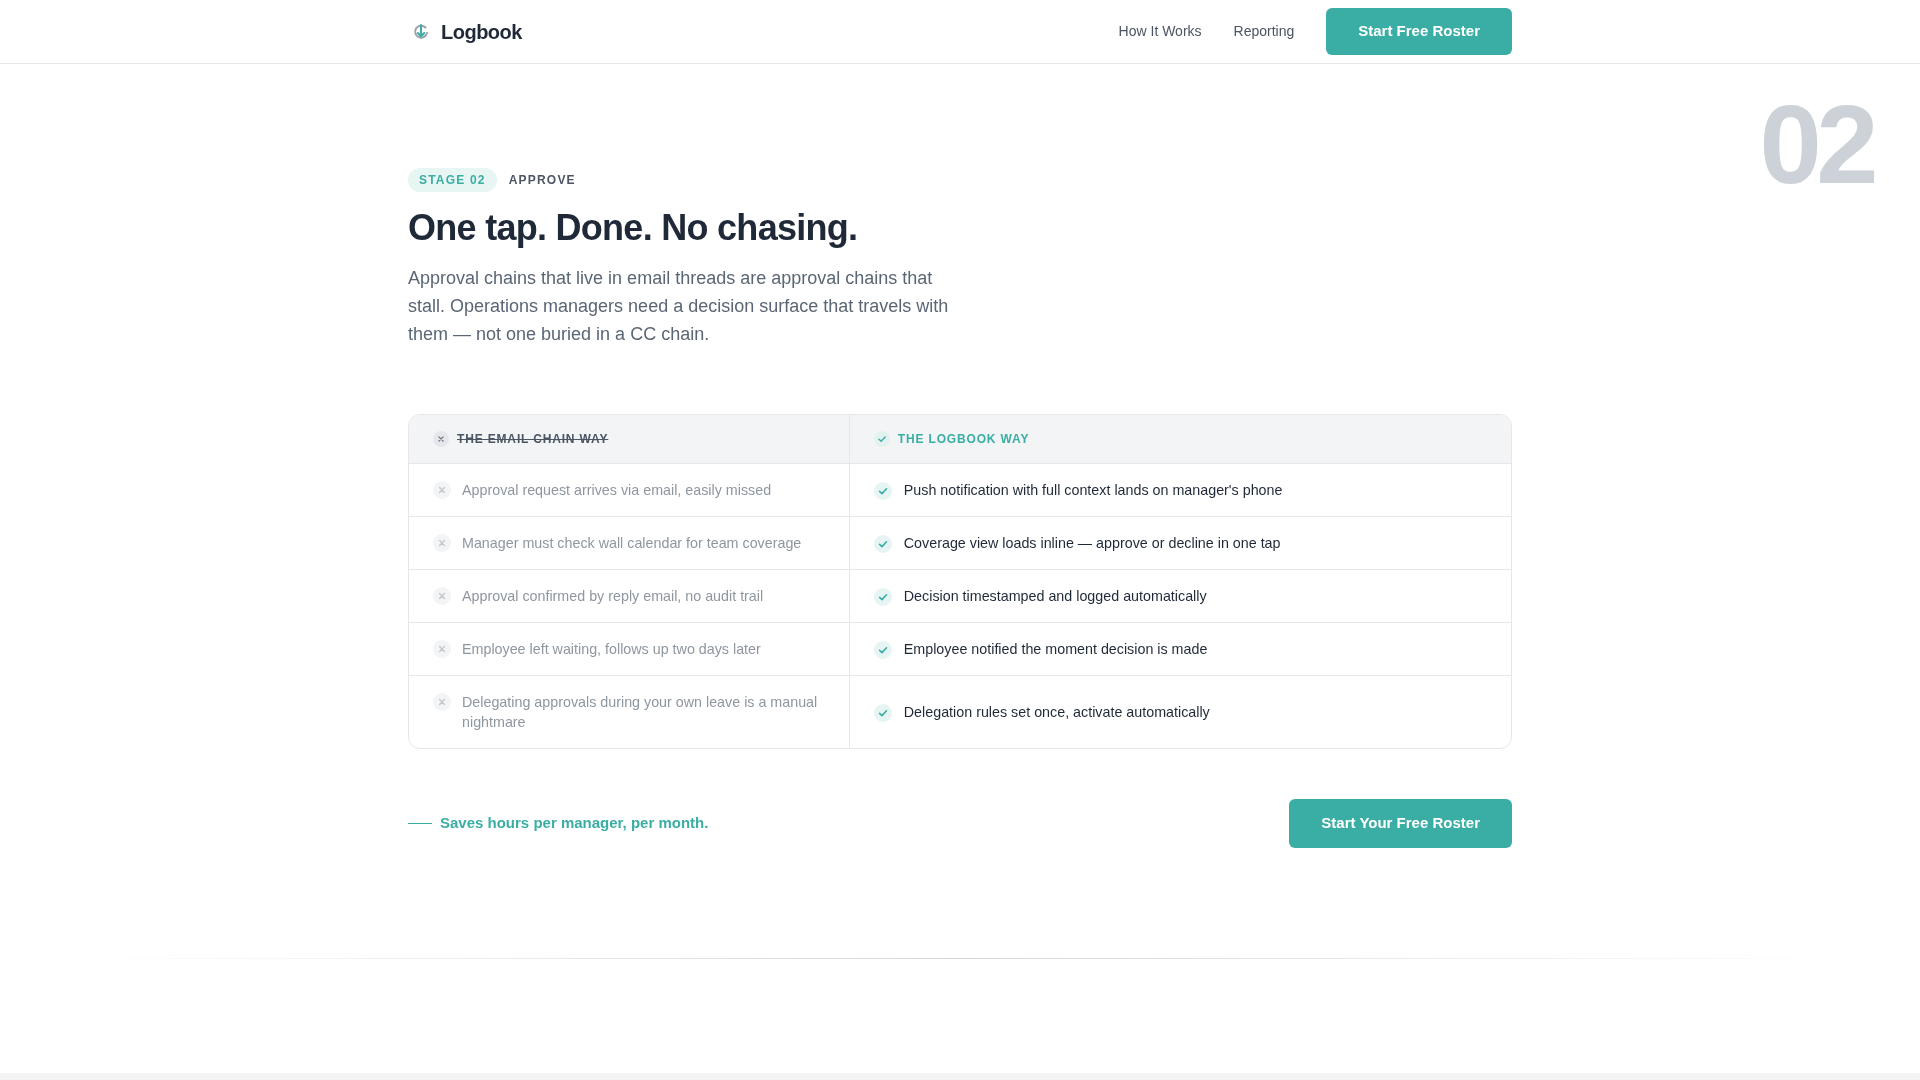 The image size is (1920, 1080). What do you see at coordinates (963, 439) in the screenshot?
I see `column-title: THE LOGBOOK WAY` at bounding box center [963, 439].